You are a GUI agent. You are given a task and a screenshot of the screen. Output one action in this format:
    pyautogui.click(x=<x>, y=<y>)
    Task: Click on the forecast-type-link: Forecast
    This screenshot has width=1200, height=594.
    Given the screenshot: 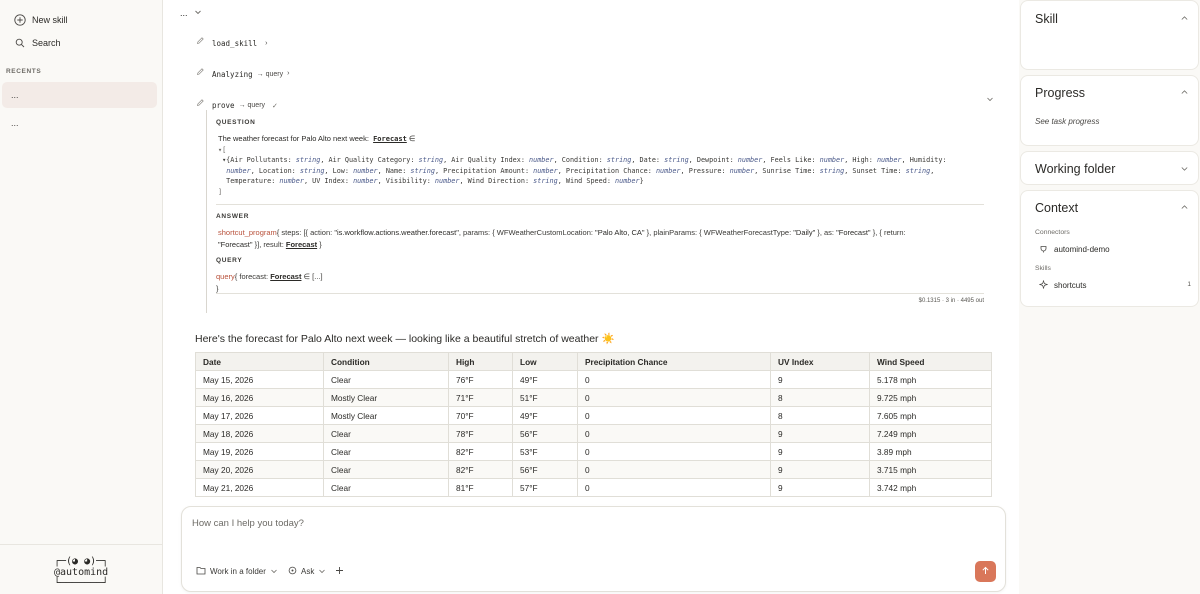 What is the action you would take?
    pyautogui.click(x=390, y=139)
    